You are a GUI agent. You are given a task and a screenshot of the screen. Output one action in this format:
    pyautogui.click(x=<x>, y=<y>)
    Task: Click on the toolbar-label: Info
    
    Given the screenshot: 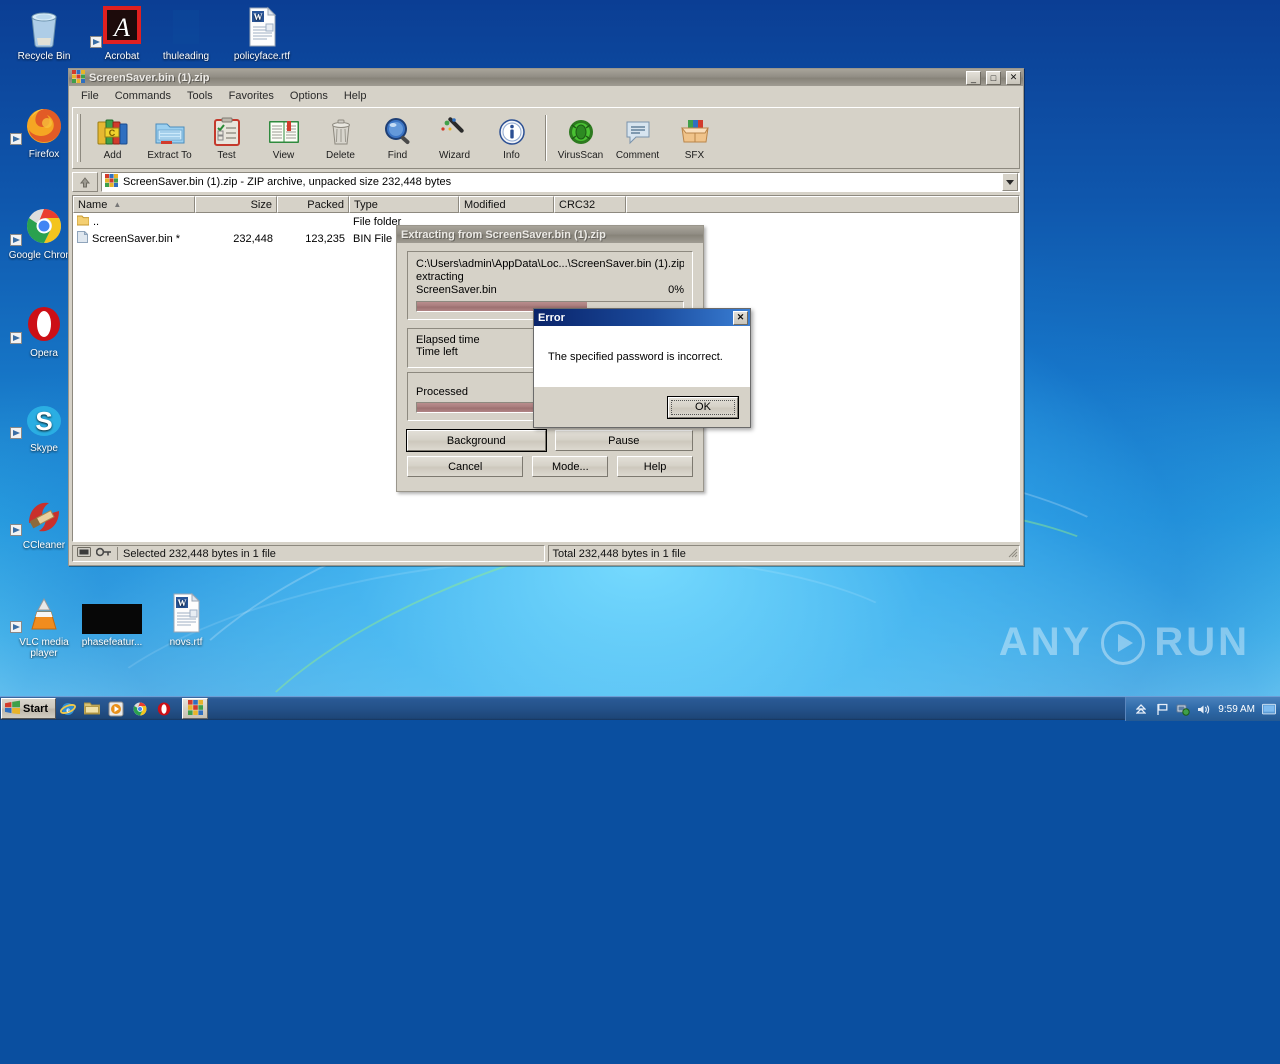 What is the action you would take?
    pyautogui.click(x=511, y=155)
    